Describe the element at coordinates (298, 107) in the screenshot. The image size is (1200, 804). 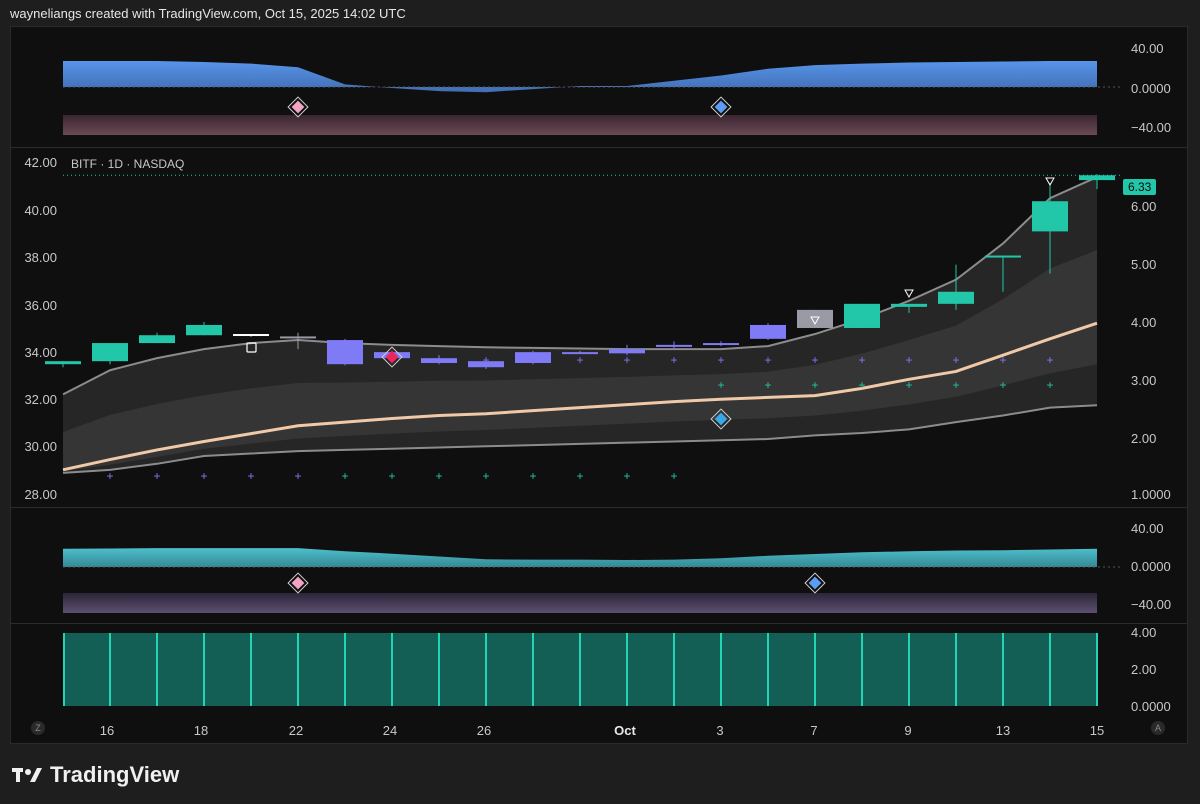
I see `top-osc-sell-signal` at that location.